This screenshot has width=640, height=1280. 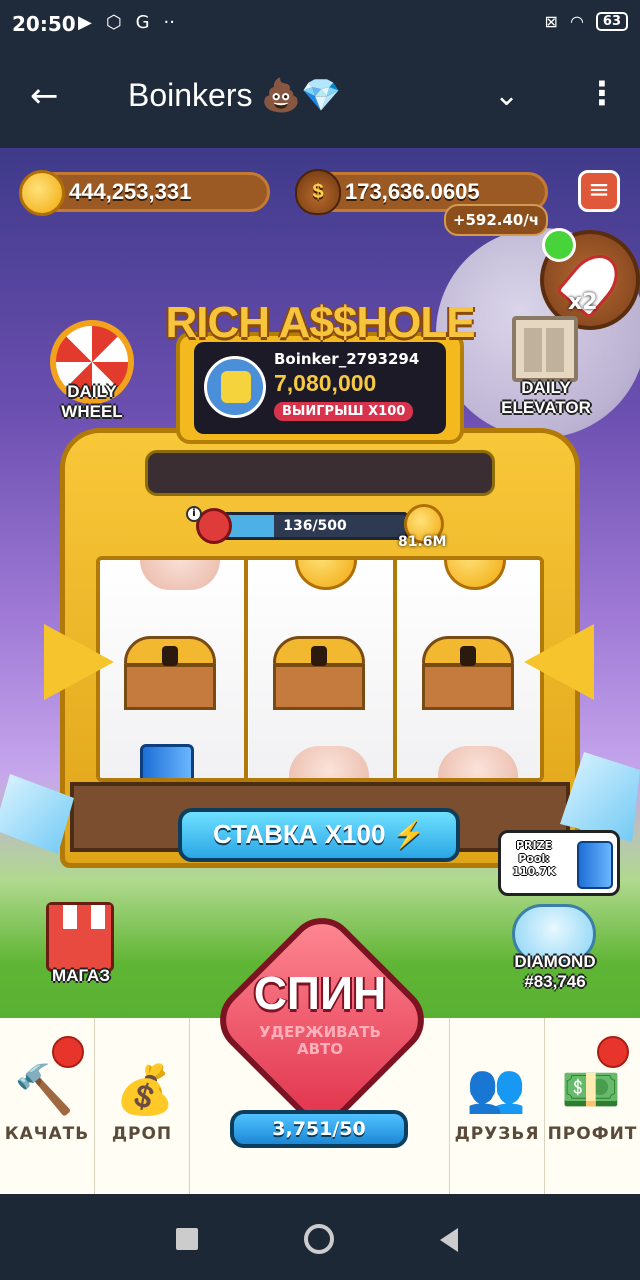 What do you see at coordinates (235, 387) in the screenshot?
I see `avatar` at bounding box center [235, 387].